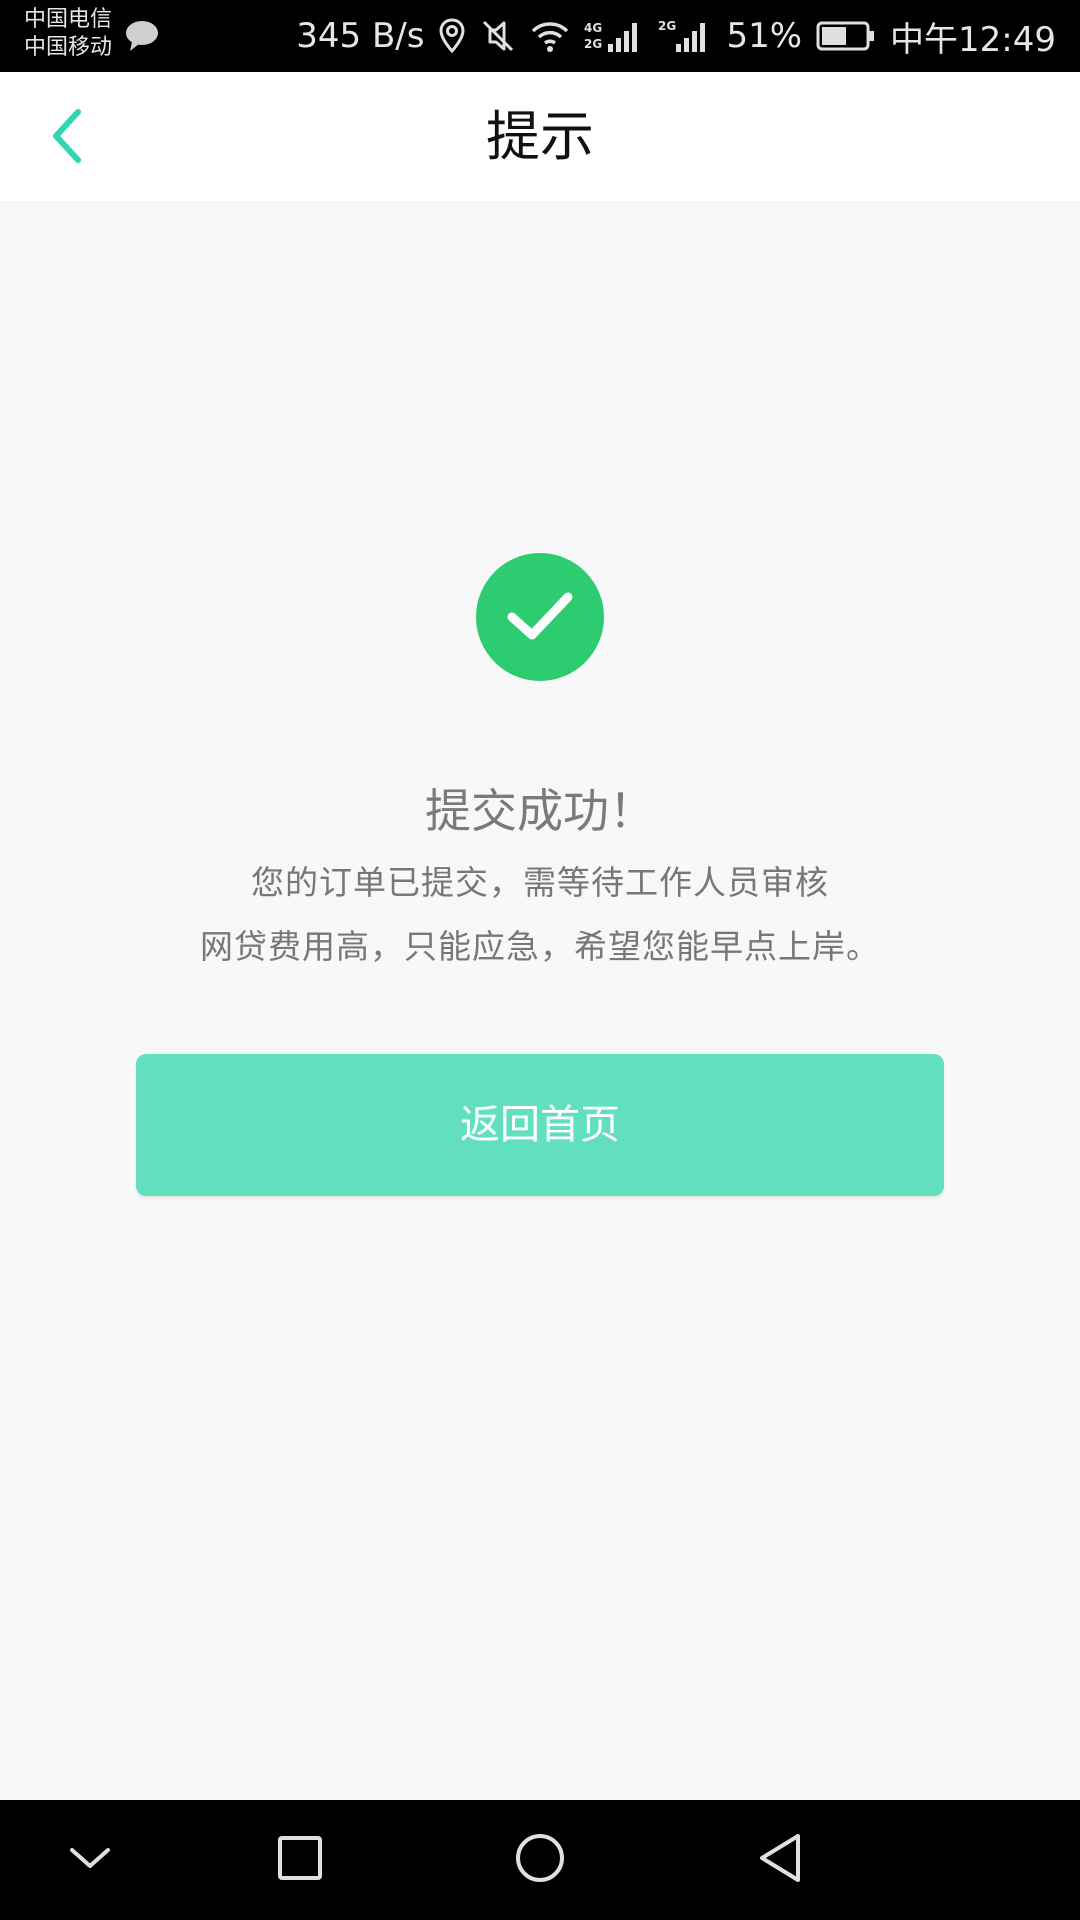 This screenshot has height=1920, width=1080. I want to click on battery-percentage: 51%, so click(764, 36).